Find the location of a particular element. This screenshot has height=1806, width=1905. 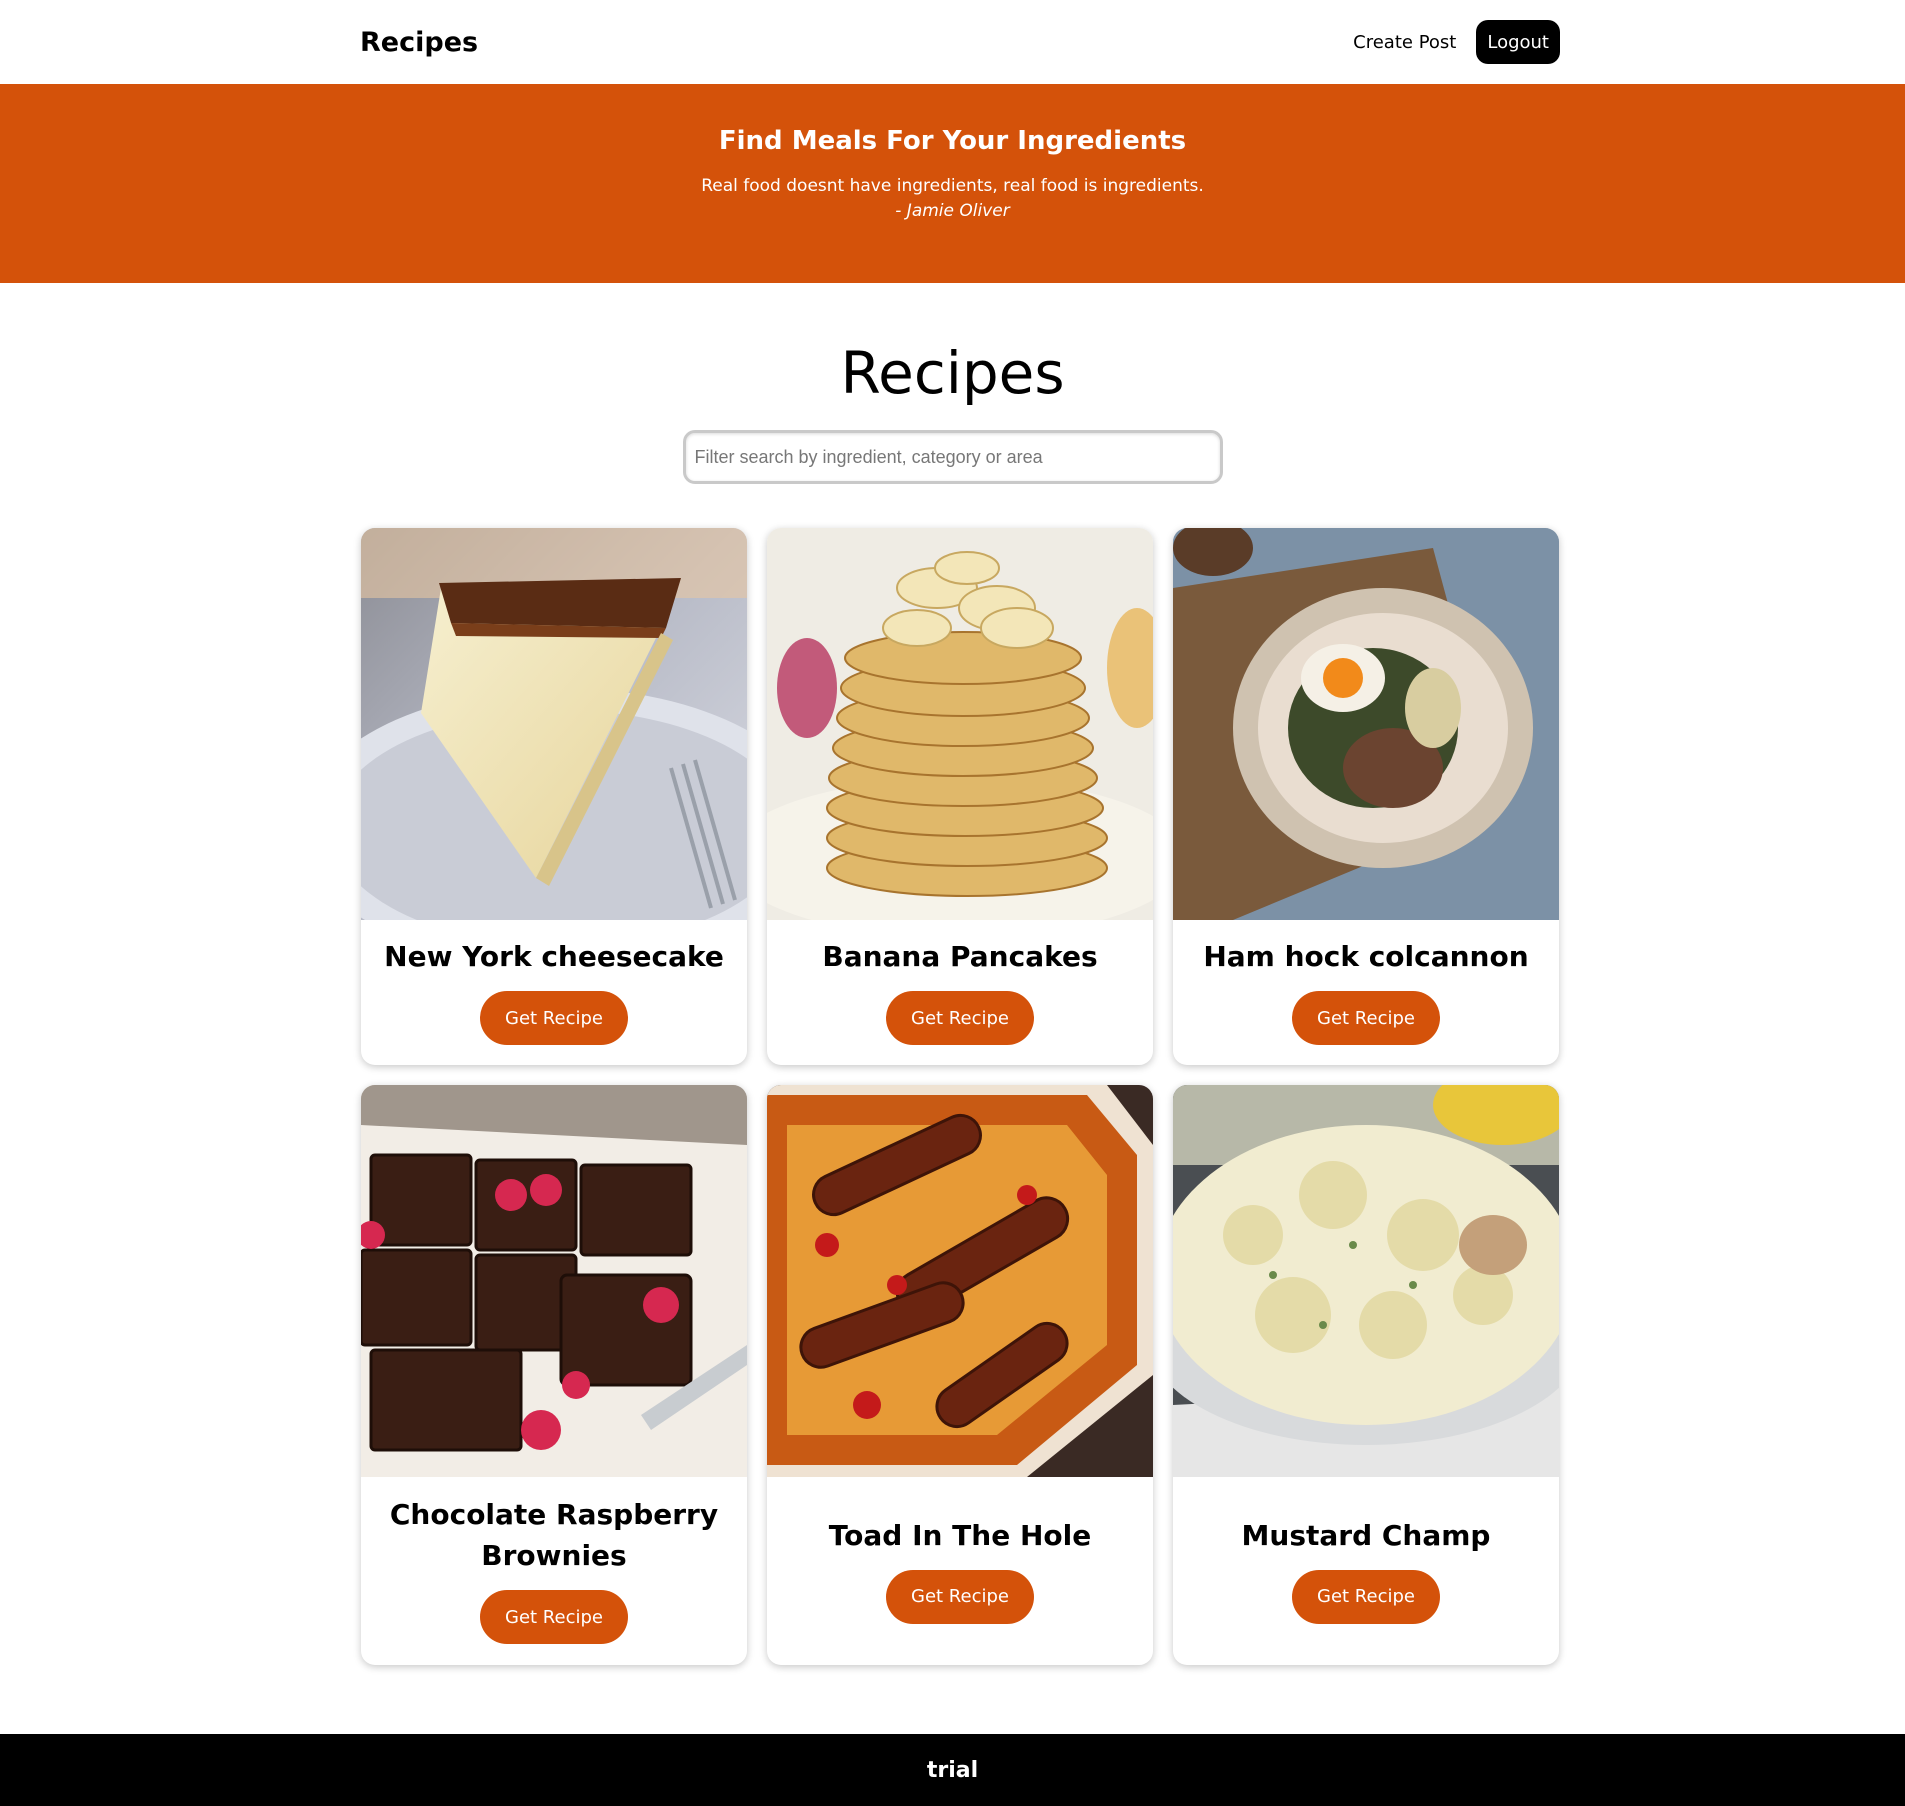

recipe-title: Banana Pancakes is located at coordinates (960, 956).